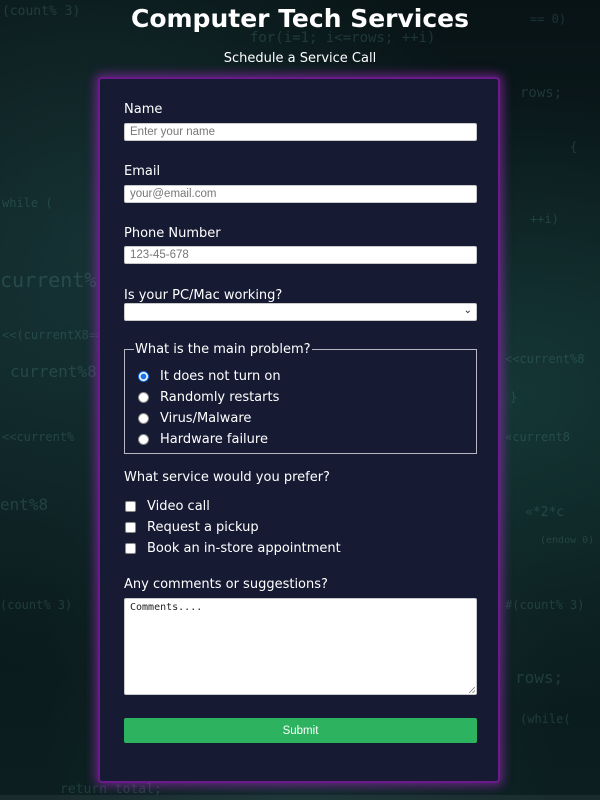 This screenshot has height=800, width=600. I want to click on working-label: Is your PC/Mac working?, so click(203, 295).